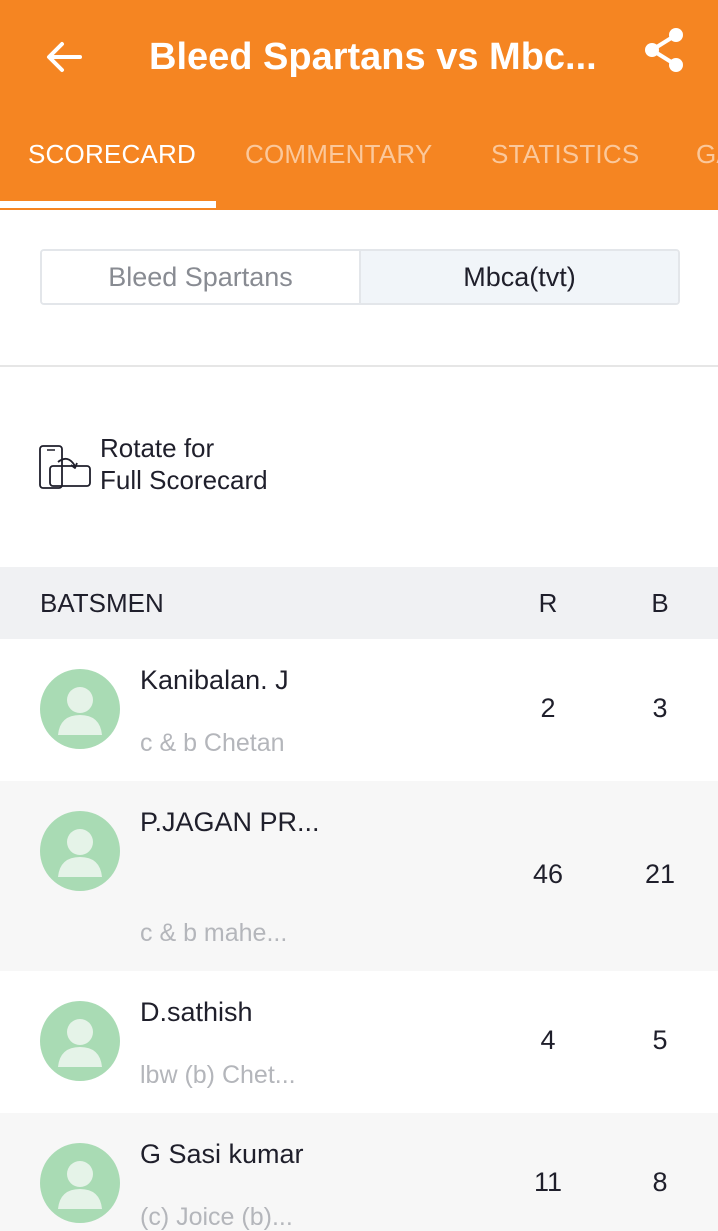 This screenshot has width=718, height=1231. What do you see at coordinates (660, 1040) in the screenshot?
I see `balls-value: 5` at bounding box center [660, 1040].